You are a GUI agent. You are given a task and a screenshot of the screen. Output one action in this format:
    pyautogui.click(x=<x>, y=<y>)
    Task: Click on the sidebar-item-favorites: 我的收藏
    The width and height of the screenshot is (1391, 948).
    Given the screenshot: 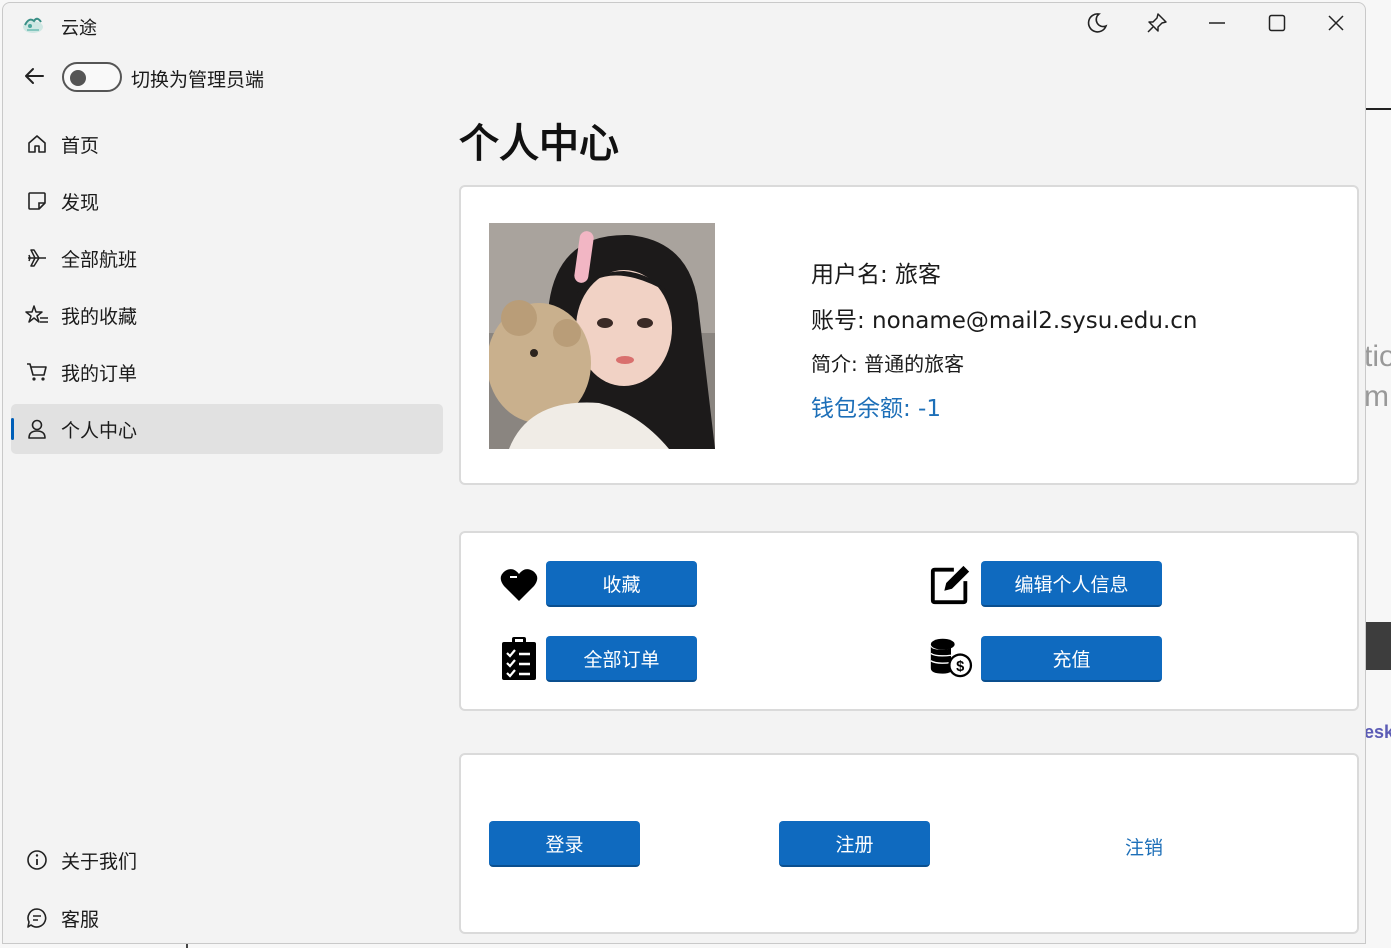 What is the action you would take?
    pyautogui.click(x=227, y=315)
    